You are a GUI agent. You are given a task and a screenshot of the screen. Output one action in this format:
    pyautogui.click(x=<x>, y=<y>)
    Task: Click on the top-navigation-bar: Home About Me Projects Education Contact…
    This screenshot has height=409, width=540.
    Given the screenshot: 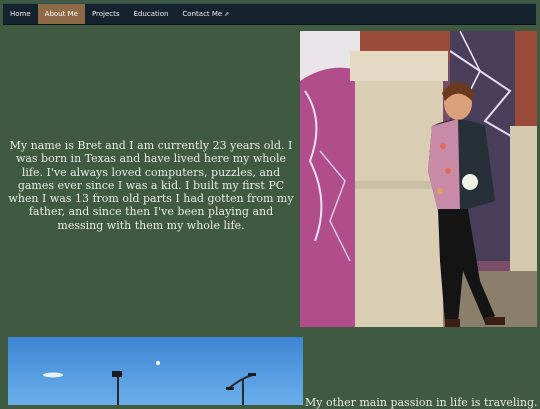 What is the action you would take?
    pyautogui.click(x=269, y=14)
    